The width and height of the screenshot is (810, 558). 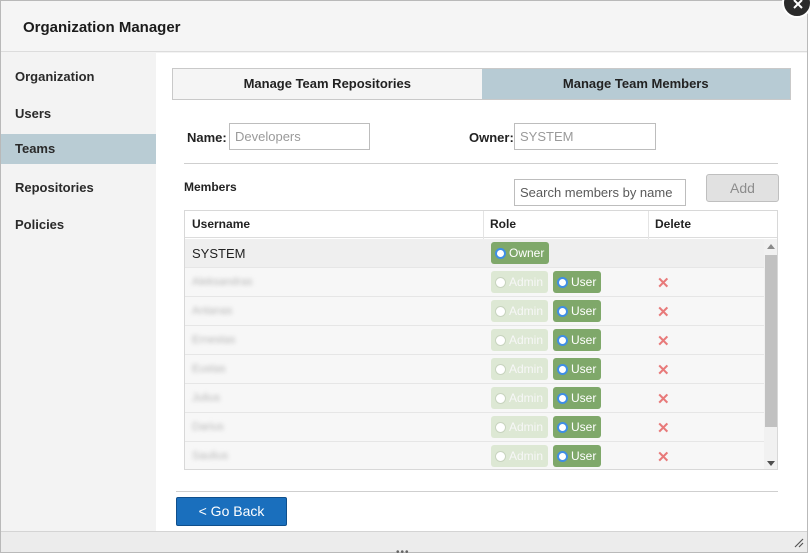 What do you see at coordinates (403, 552) in the screenshot?
I see `drag-handle-icon: •••` at bounding box center [403, 552].